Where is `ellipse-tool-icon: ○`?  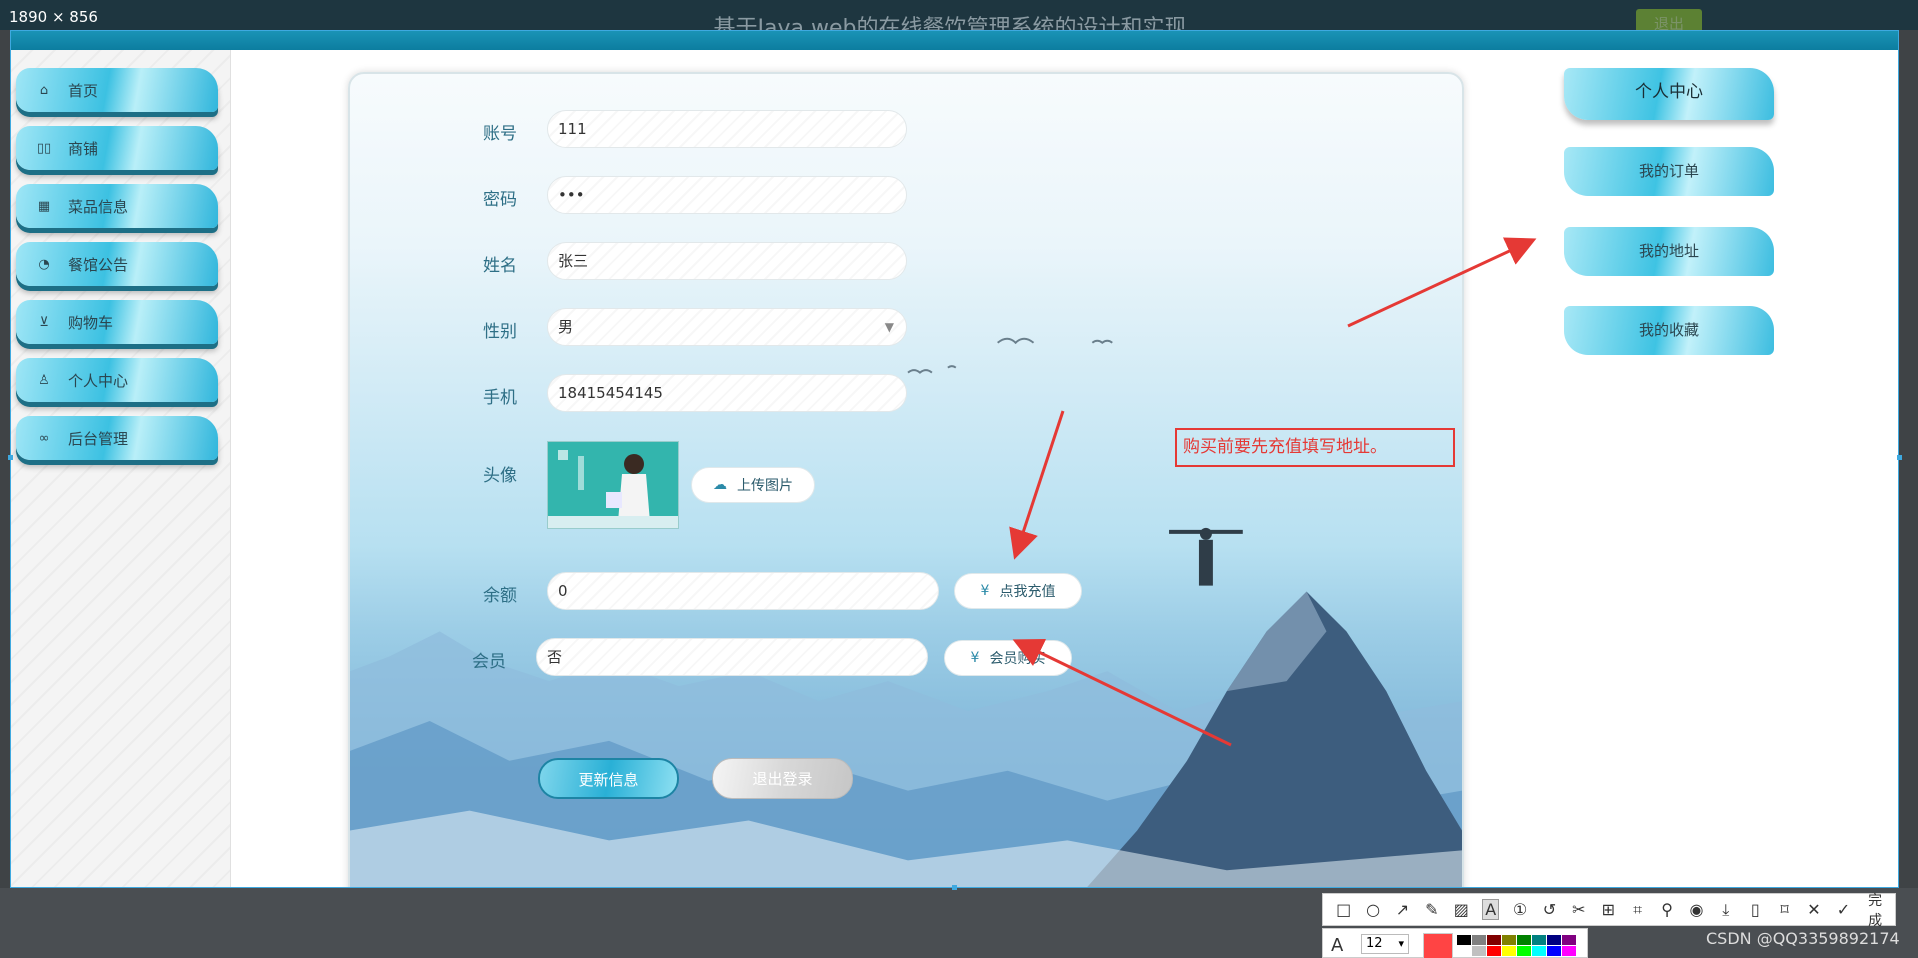
ellipse-tool-icon: ○ is located at coordinates (1372, 909).